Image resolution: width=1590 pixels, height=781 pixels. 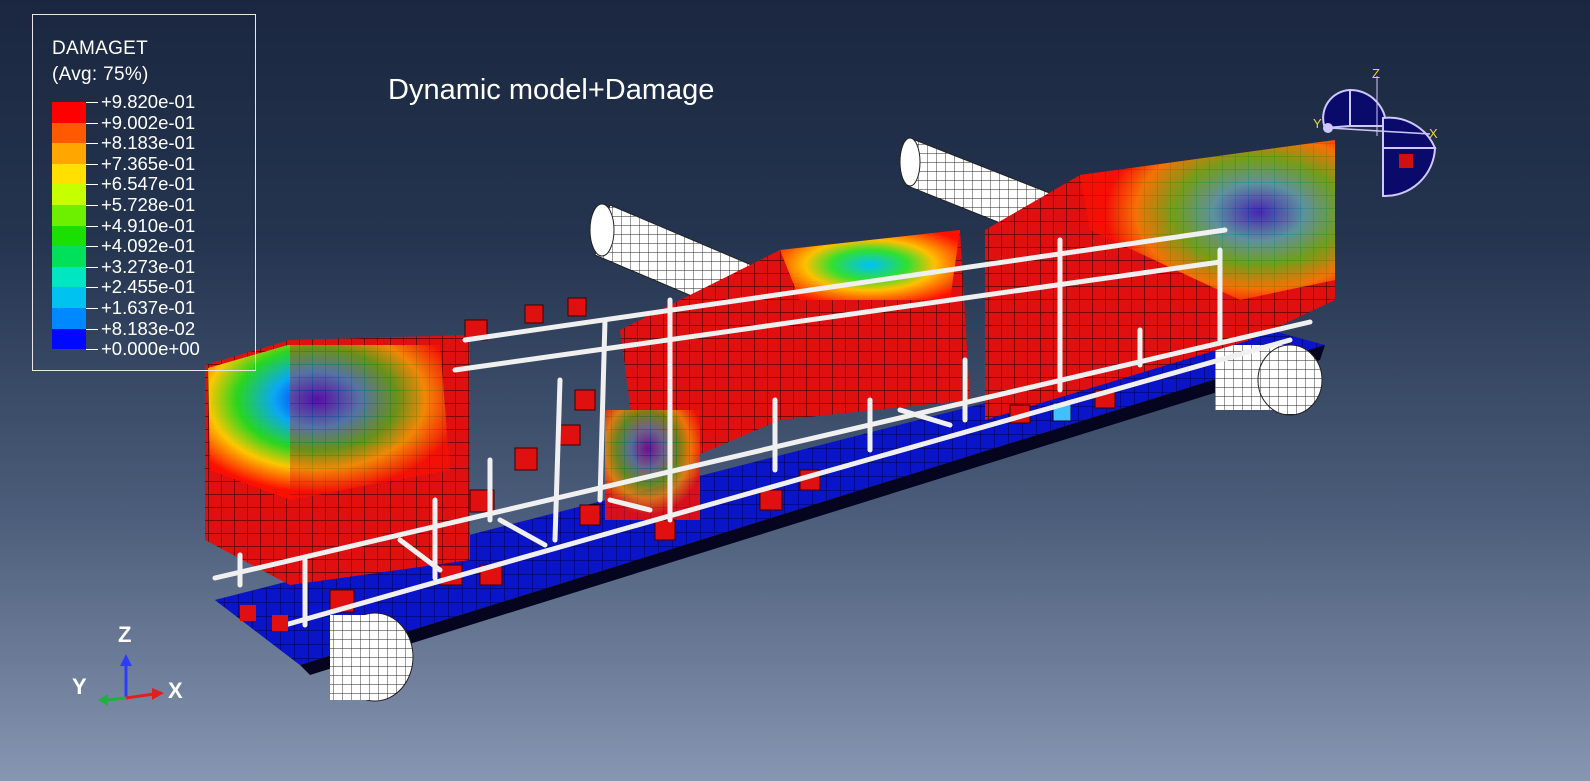 I want to click on triad-y-label: Y, so click(x=79, y=686).